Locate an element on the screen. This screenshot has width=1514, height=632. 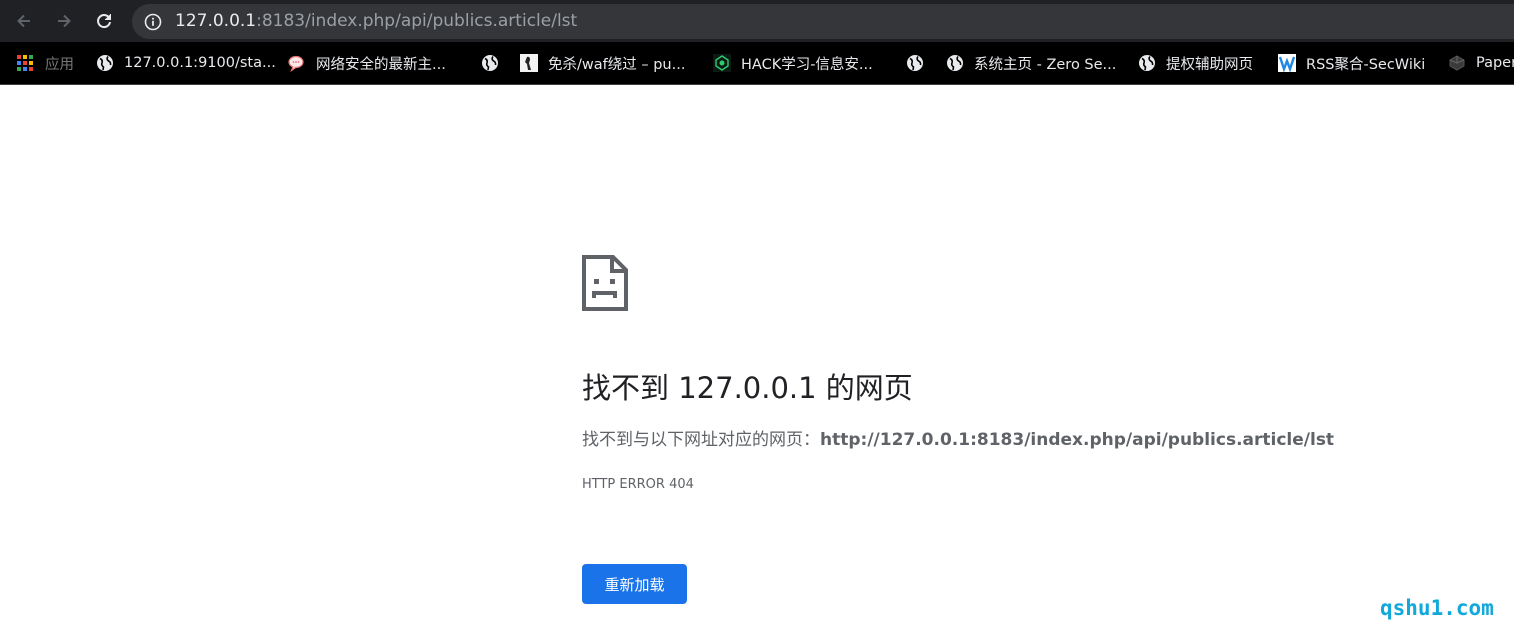
arrow-left-icon is located at coordinates (23, 21).